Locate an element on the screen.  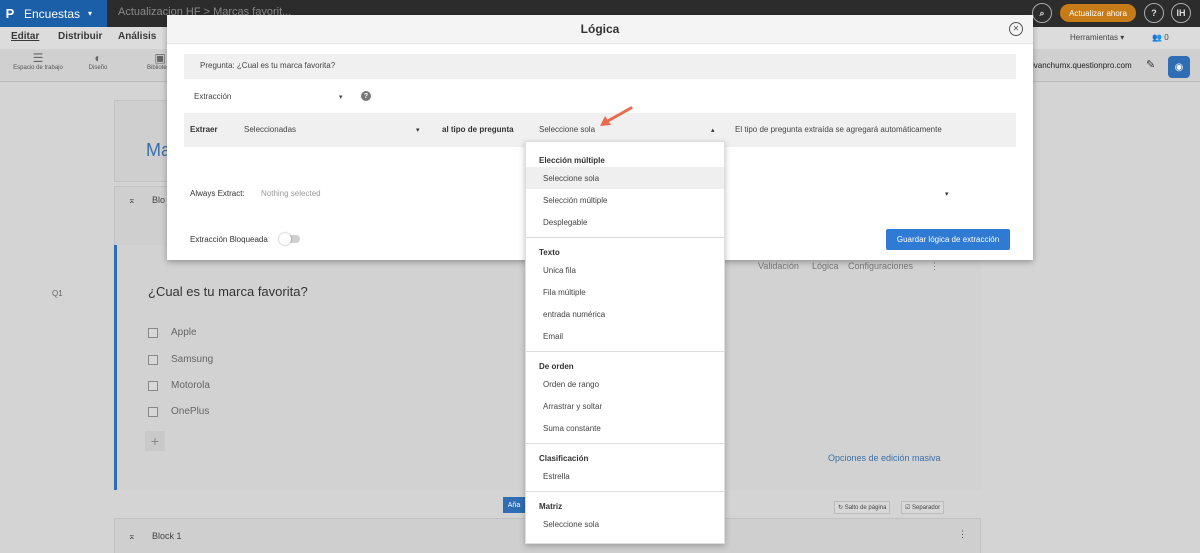
dropdown-option: entrada numérica is located at coordinates (625, 314).